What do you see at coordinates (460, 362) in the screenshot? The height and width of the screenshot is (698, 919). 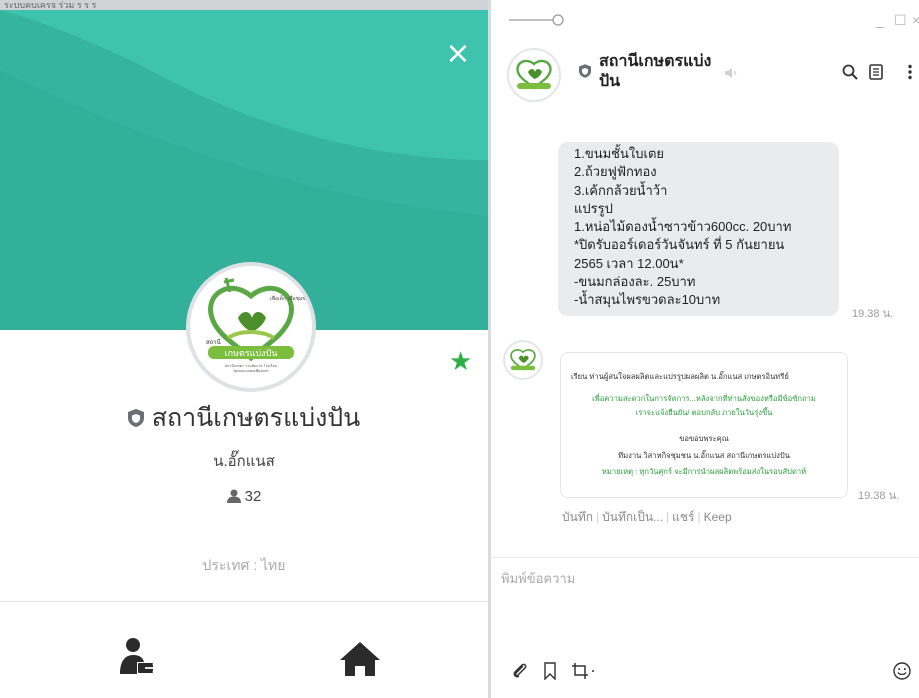 I see `favorite-star-icon: ★` at bounding box center [460, 362].